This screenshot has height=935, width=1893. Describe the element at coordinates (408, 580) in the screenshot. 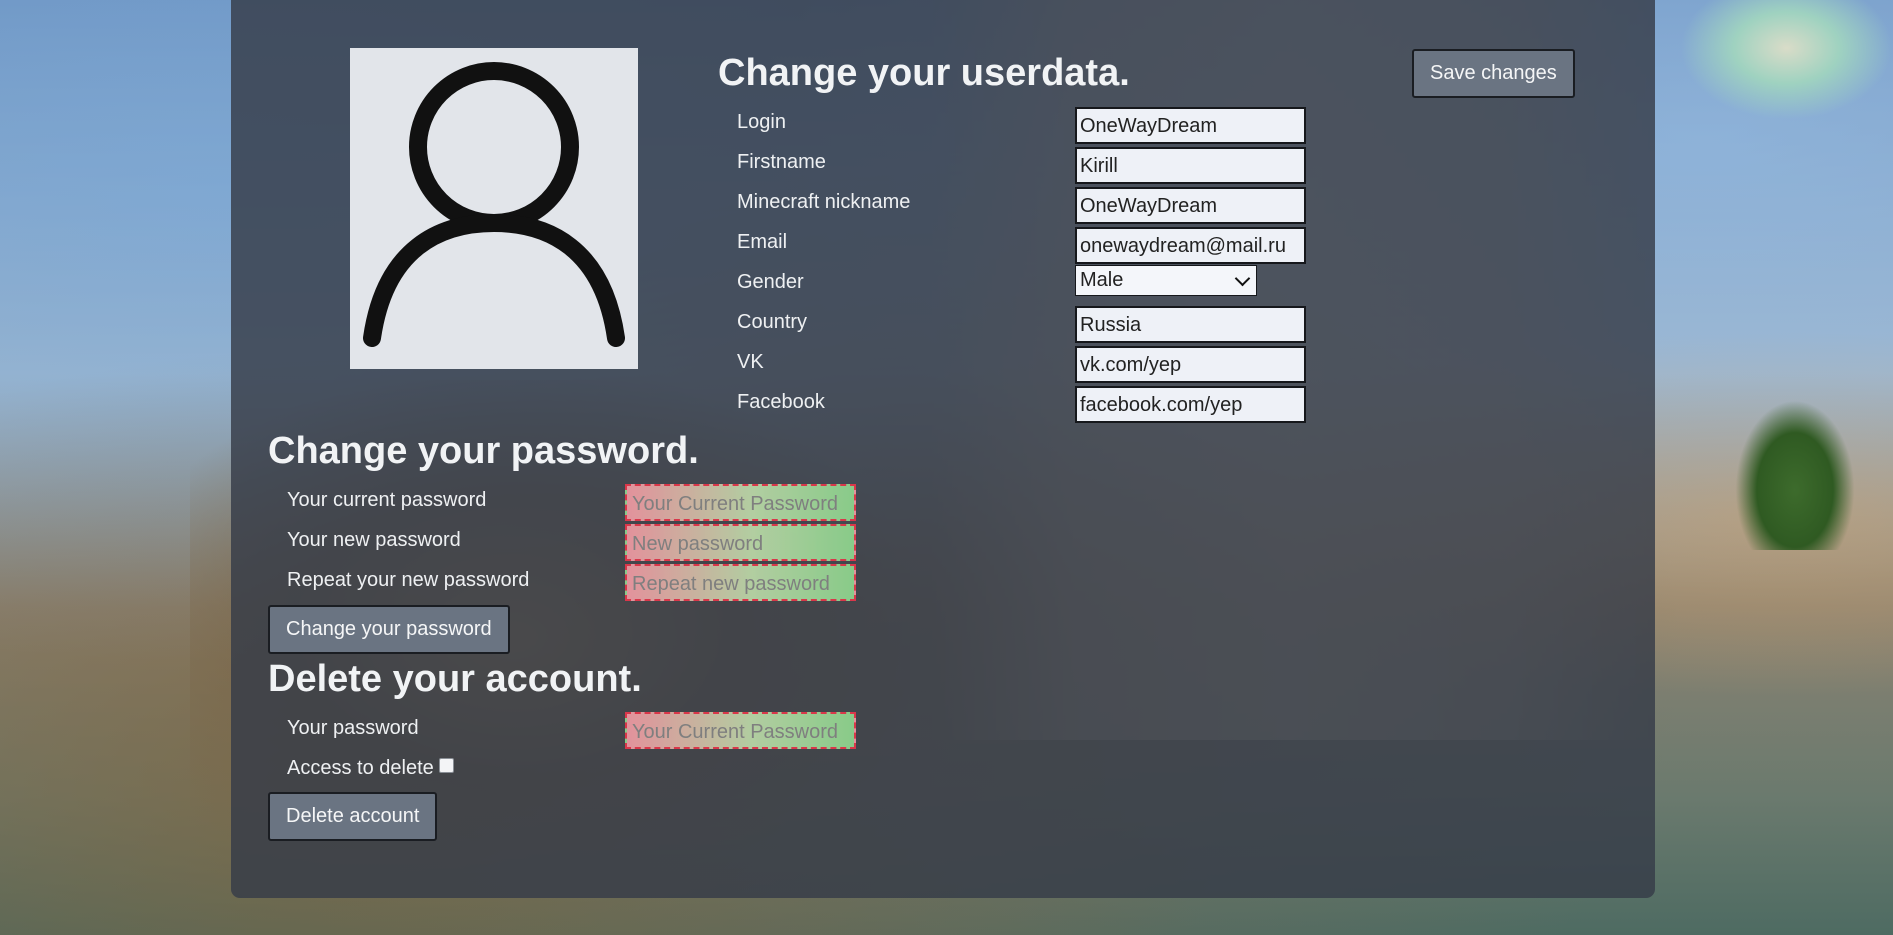

I see `repeat-password-label: Repeat your new password` at that location.